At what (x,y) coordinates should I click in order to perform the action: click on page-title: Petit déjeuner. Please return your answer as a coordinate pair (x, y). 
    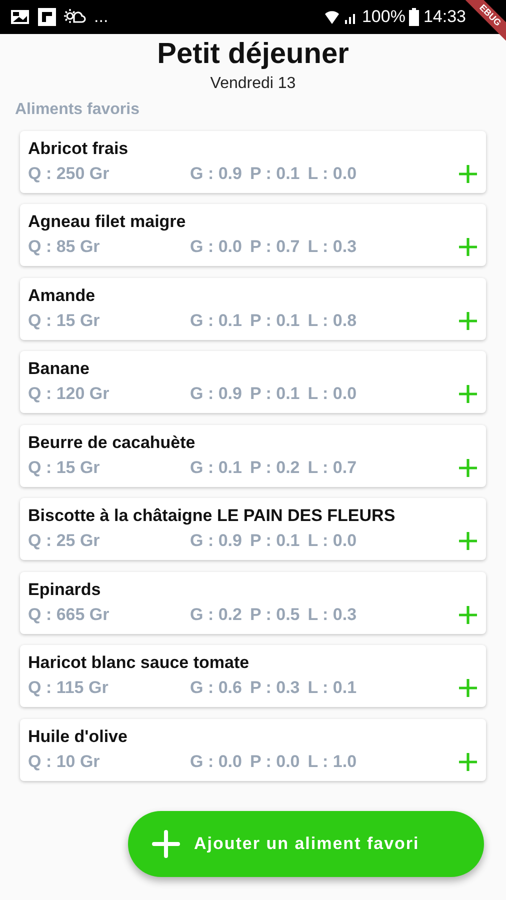
    Looking at the image, I should click on (253, 54).